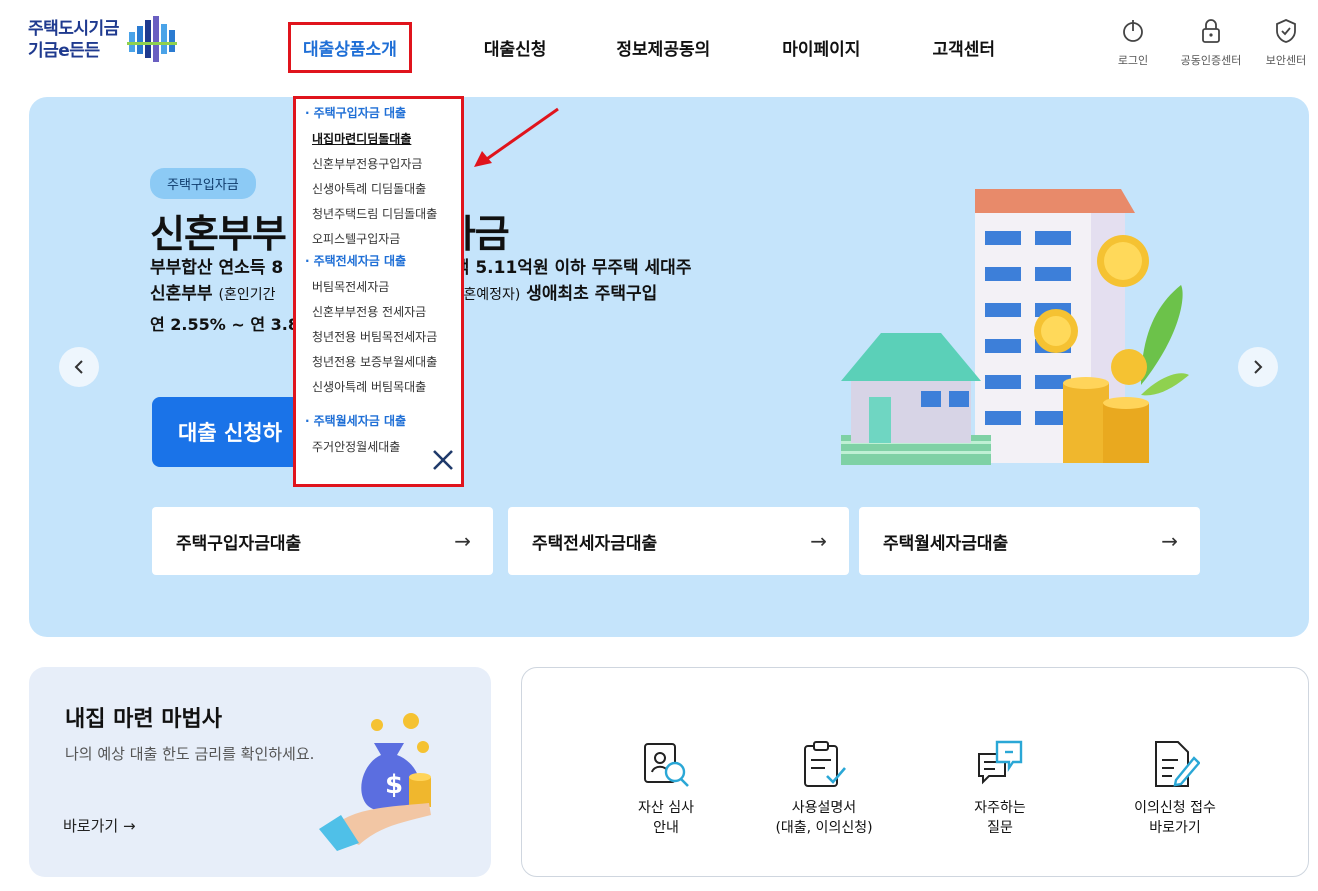 This screenshot has width=1318, height=891. What do you see at coordinates (73, 29) in the screenshot?
I see `logo-line1: 주택도시기금` at bounding box center [73, 29].